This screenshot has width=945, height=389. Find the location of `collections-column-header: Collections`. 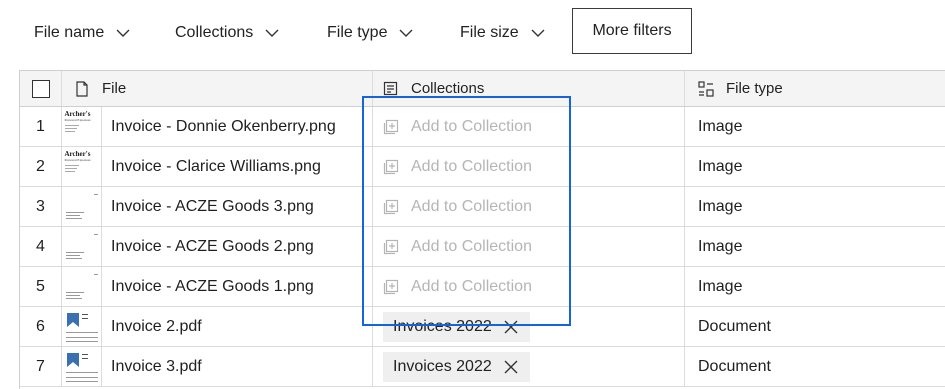

collections-column-header: Collections is located at coordinates (529, 88).